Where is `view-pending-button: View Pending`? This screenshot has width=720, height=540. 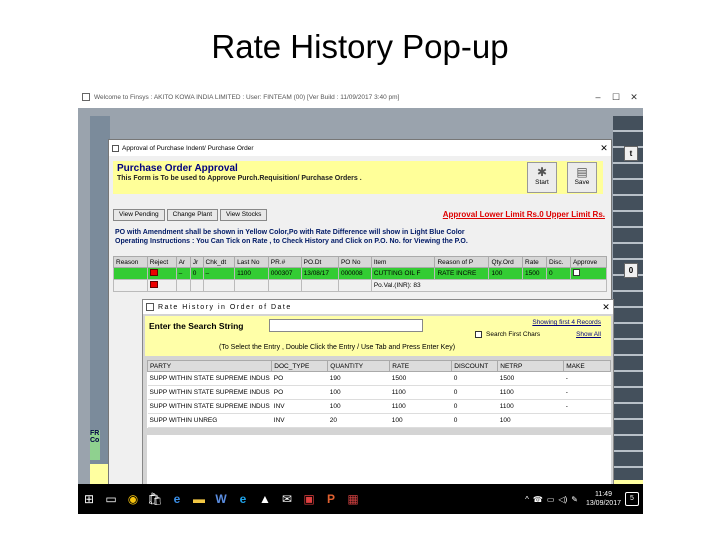 view-pending-button: View Pending is located at coordinates (139, 215).